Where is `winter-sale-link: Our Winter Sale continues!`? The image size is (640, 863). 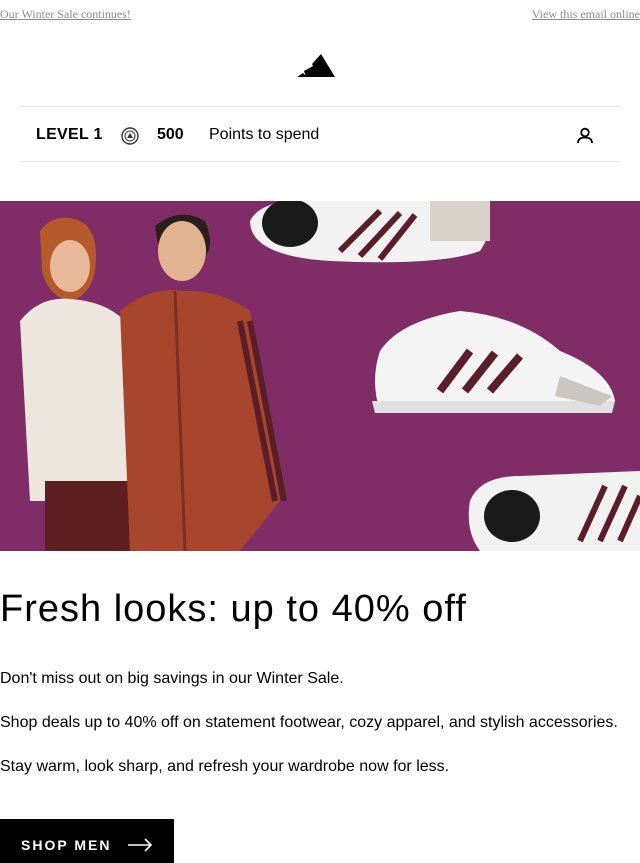 winter-sale-link: Our Winter Sale continues! is located at coordinates (65, 14).